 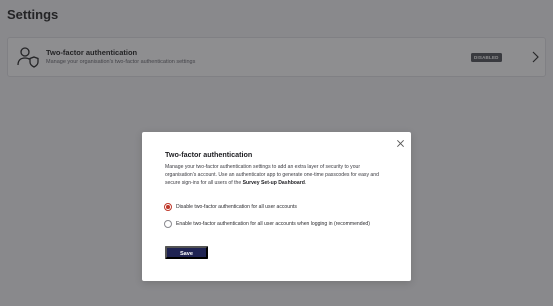 What do you see at coordinates (305, 182) in the screenshot?
I see `description-end: .` at bounding box center [305, 182].